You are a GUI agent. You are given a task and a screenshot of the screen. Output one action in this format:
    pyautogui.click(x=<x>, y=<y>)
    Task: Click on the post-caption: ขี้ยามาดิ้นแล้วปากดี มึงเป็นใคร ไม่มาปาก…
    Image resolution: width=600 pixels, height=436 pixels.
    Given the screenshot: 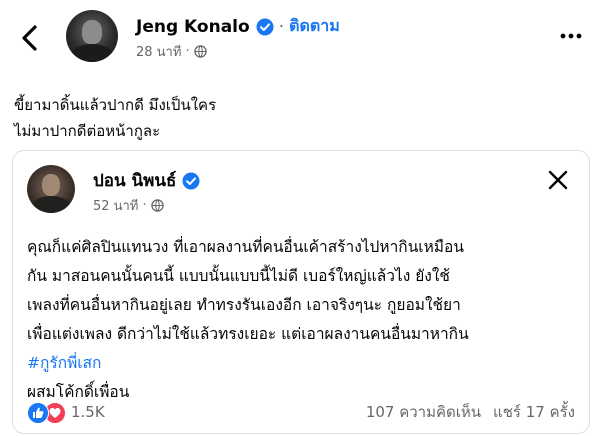 What is the action you would take?
    pyautogui.click(x=115, y=118)
    